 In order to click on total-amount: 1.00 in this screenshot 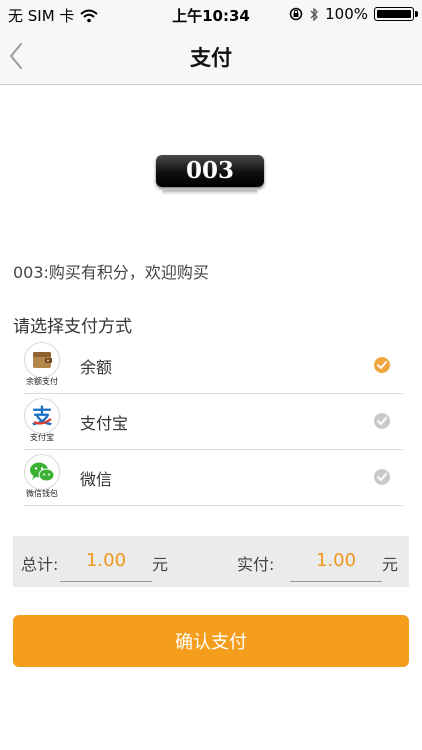, I will do `click(106, 560)`.